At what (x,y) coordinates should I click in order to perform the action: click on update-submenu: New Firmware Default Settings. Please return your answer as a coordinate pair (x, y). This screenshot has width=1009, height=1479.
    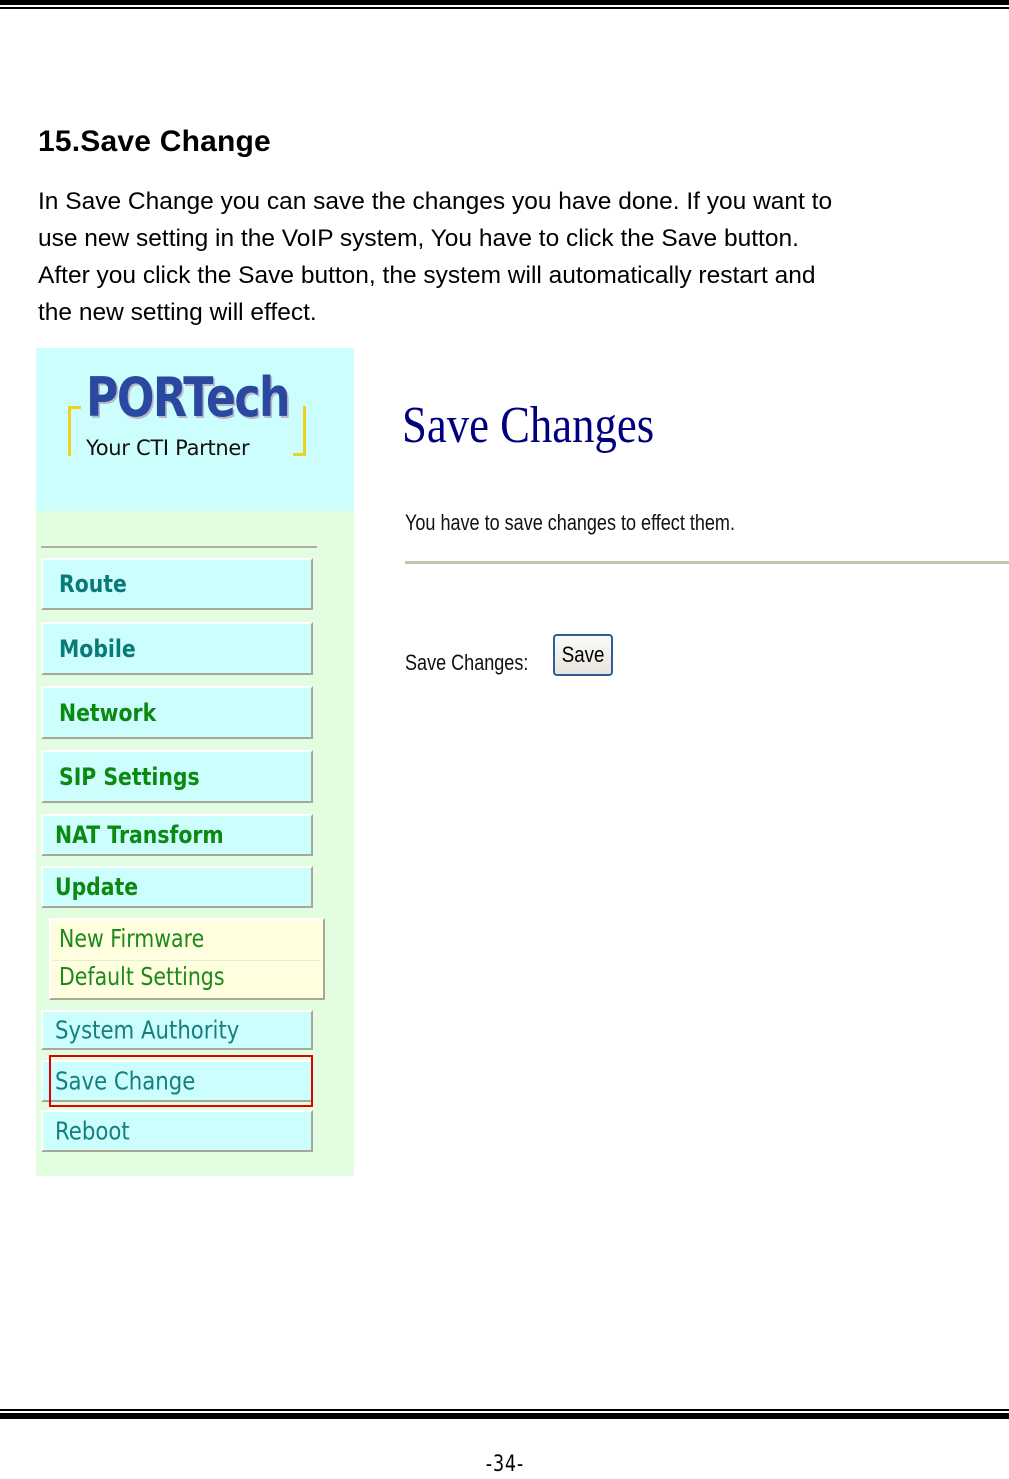
    Looking at the image, I should click on (187, 959).